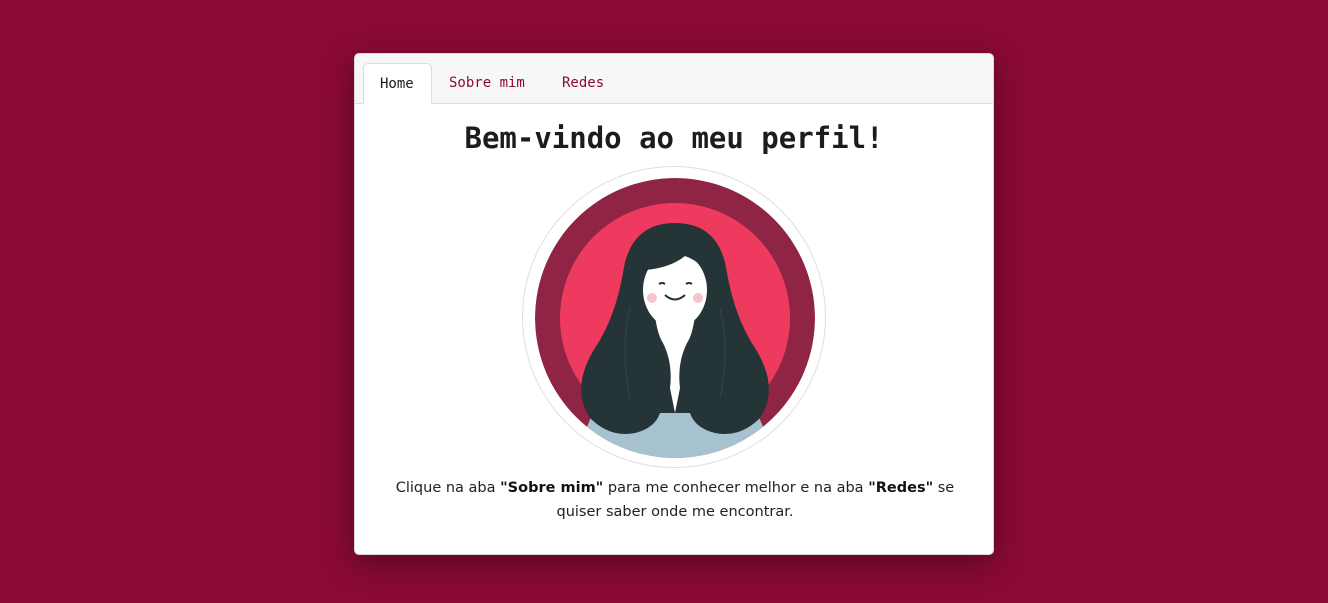 The height and width of the screenshot is (603, 1328). Describe the element at coordinates (901, 488) in the screenshot. I see `caption-redes: "Redes"` at that location.